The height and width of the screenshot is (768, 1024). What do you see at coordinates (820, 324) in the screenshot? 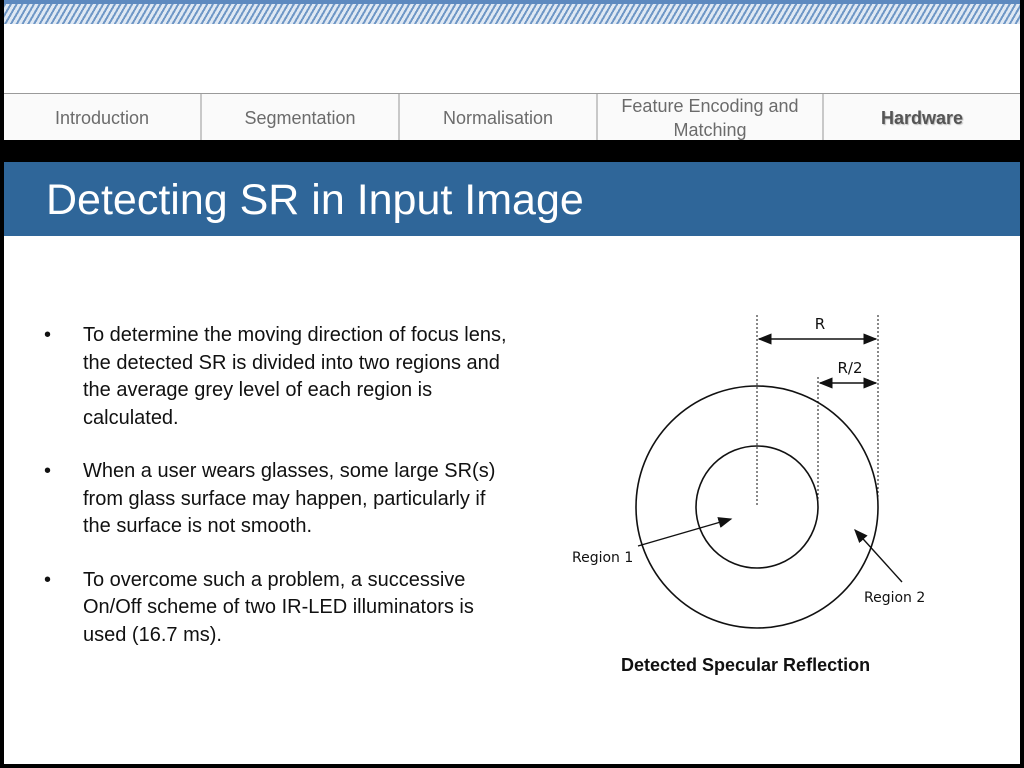
I see `label-r: R` at bounding box center [820, 324].